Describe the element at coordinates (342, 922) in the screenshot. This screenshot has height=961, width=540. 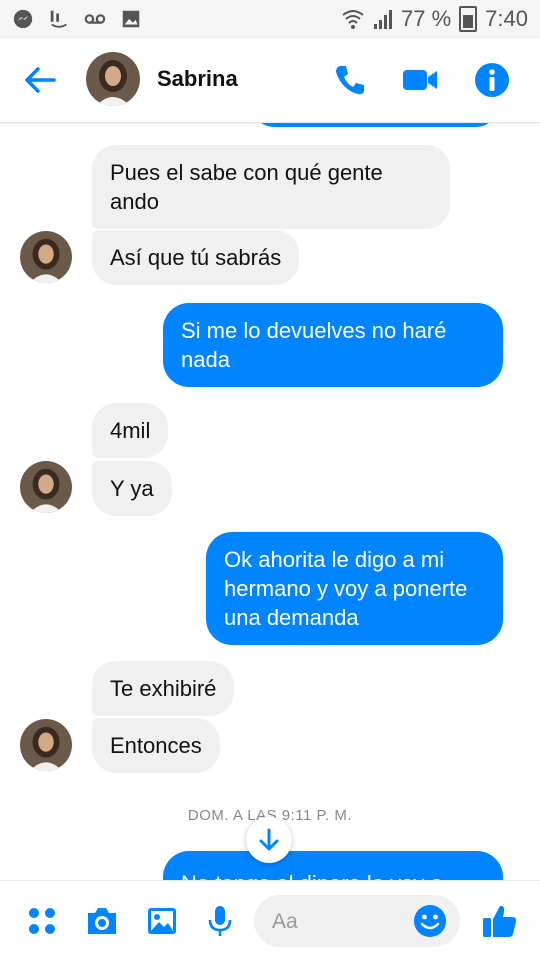
I see `message-input` at that location.